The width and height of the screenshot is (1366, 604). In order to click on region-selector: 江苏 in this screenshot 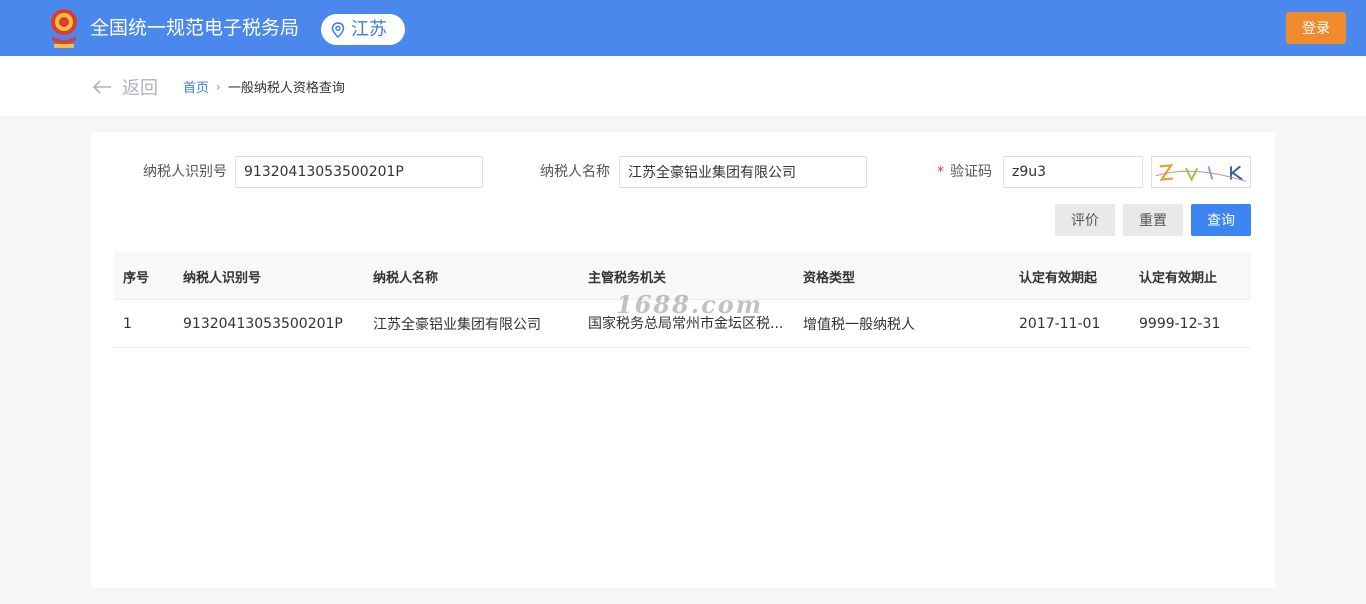, I will do `click(363, 29)`.